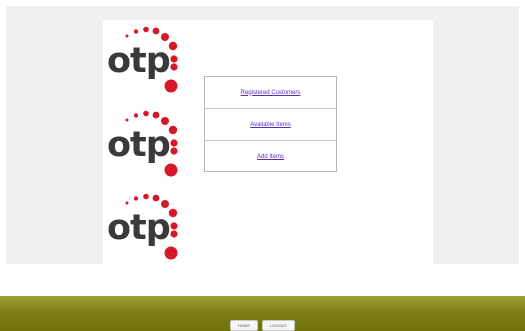 The height and width of the screenshot is (331, 525). I want to click on footer-nav: HOME LOGOUT, so click(262, 325).